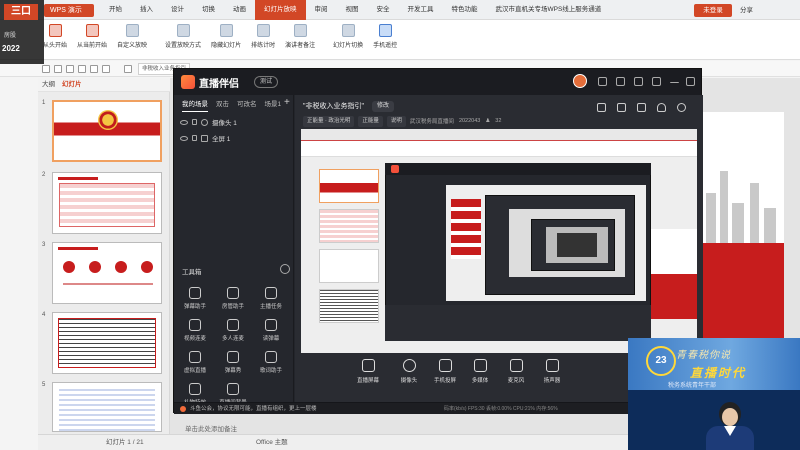 The image size is (800, 450). Describe the element at coordinates (222, 105) in the screenshot. I see `scene-tab: 双击` at that location.